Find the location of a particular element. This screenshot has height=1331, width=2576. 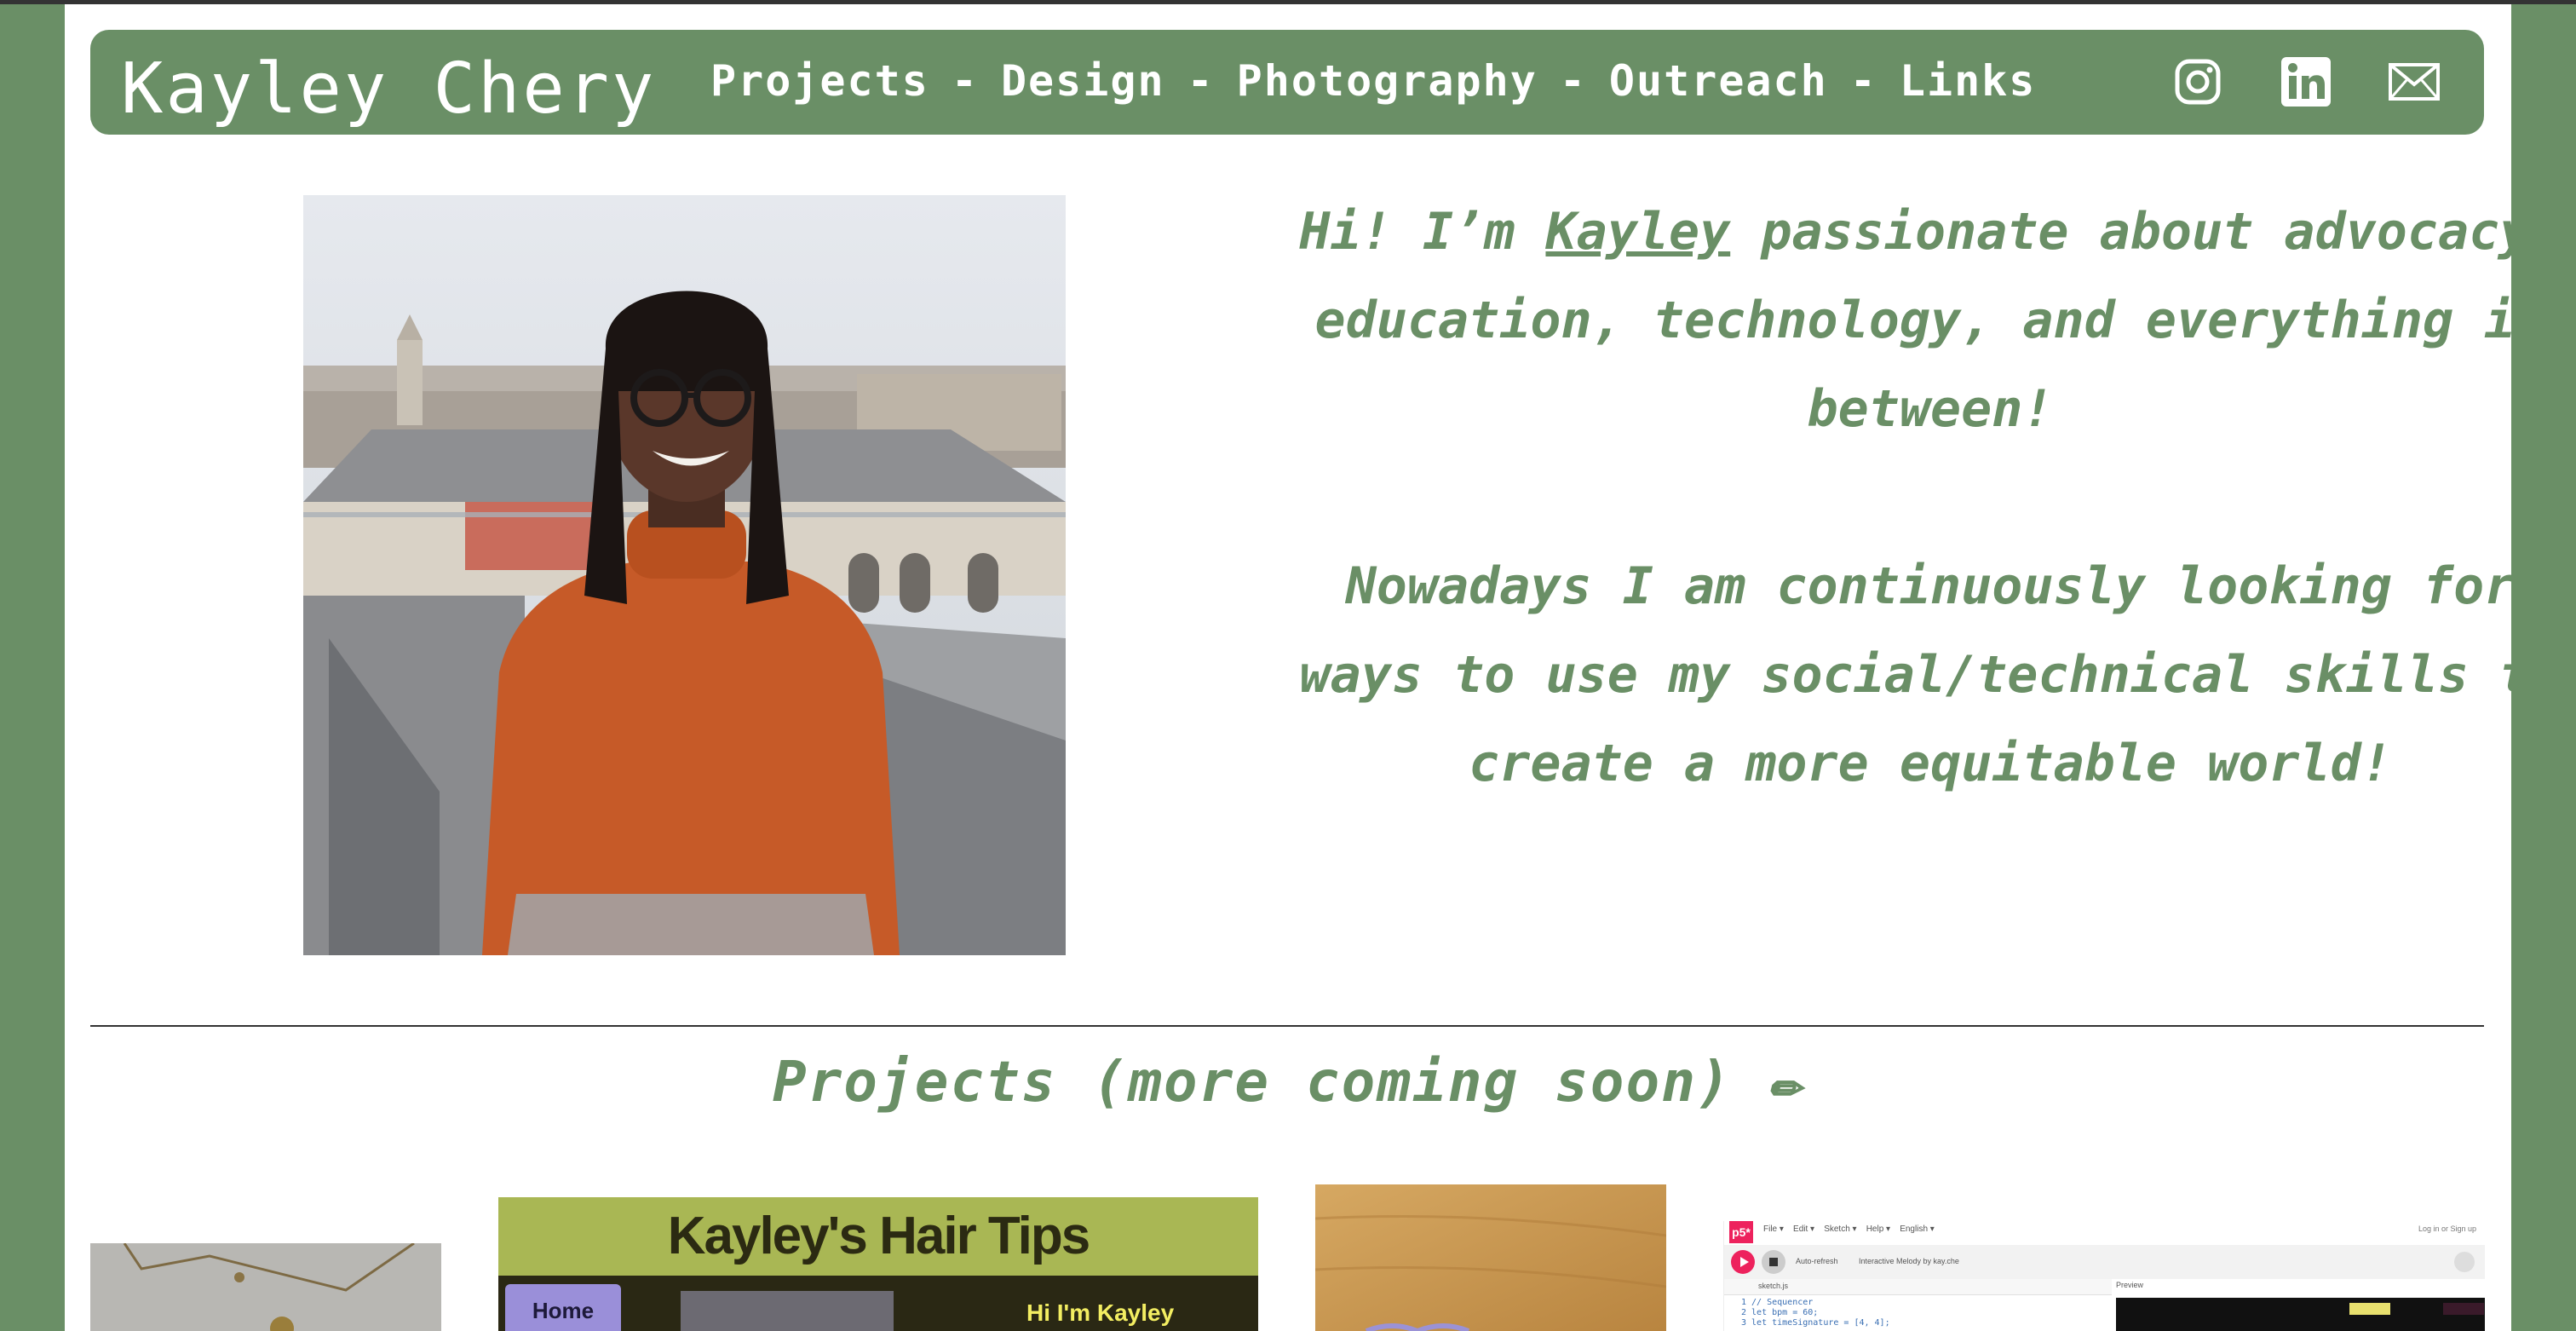

linkedin-link is located at coordinates (2306, 81).